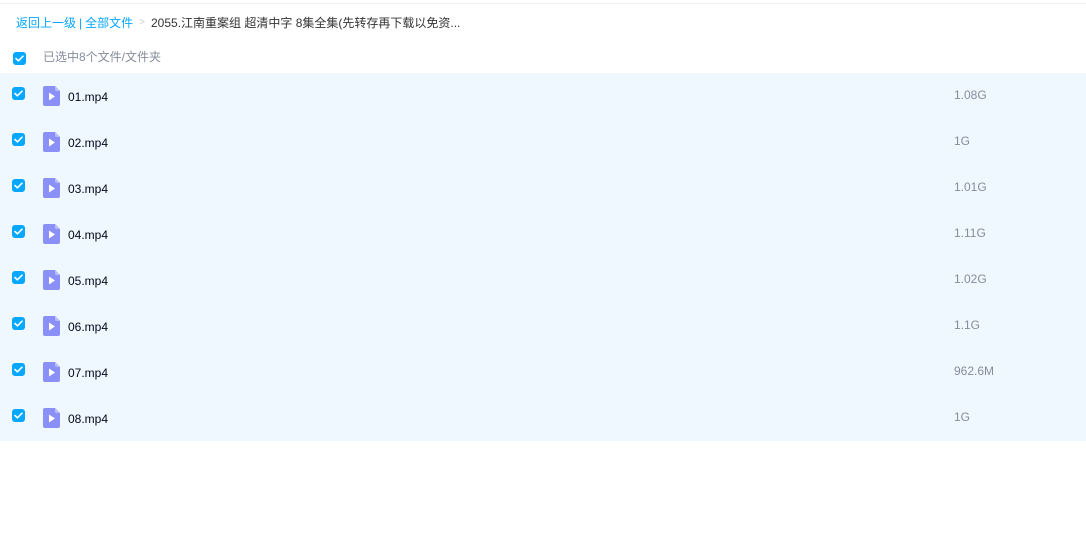  Describe the element at coordinates (970, 233) in the screenshot. I see `file-size: 1.11G` at that location.